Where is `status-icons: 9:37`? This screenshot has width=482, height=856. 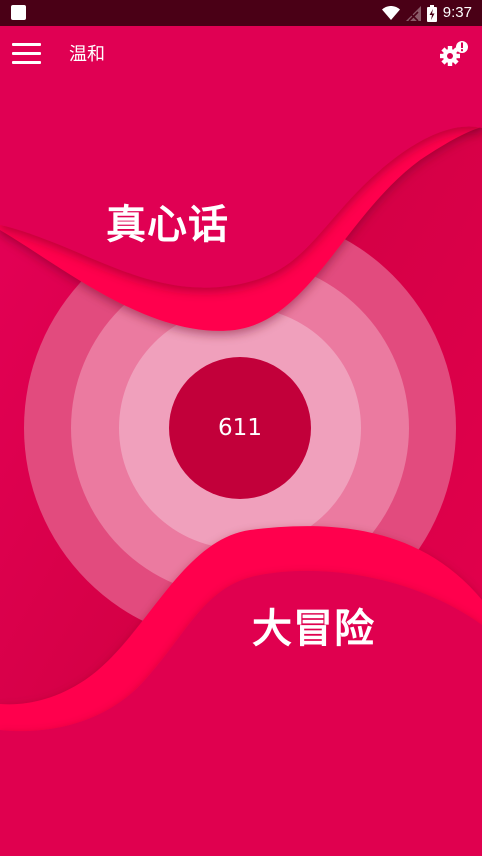 status-icons: 9:37 is located at coordinates (426, 13).